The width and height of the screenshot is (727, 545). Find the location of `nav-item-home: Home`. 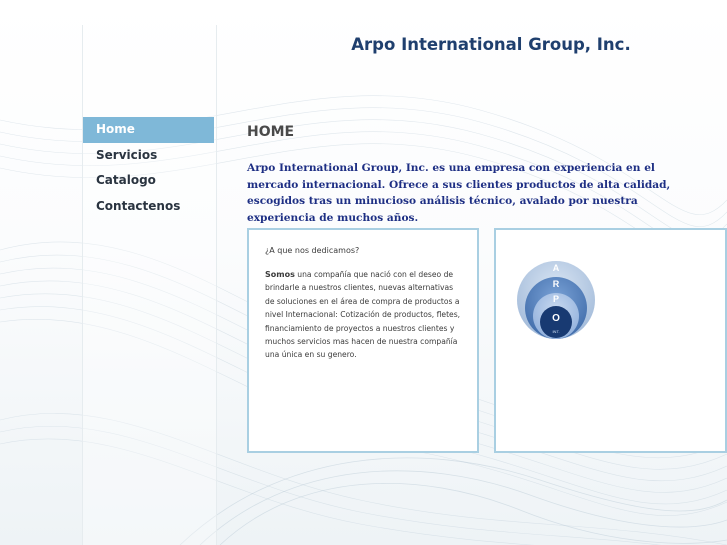

nav-item-home: Home is located at coordinates (148, 130).